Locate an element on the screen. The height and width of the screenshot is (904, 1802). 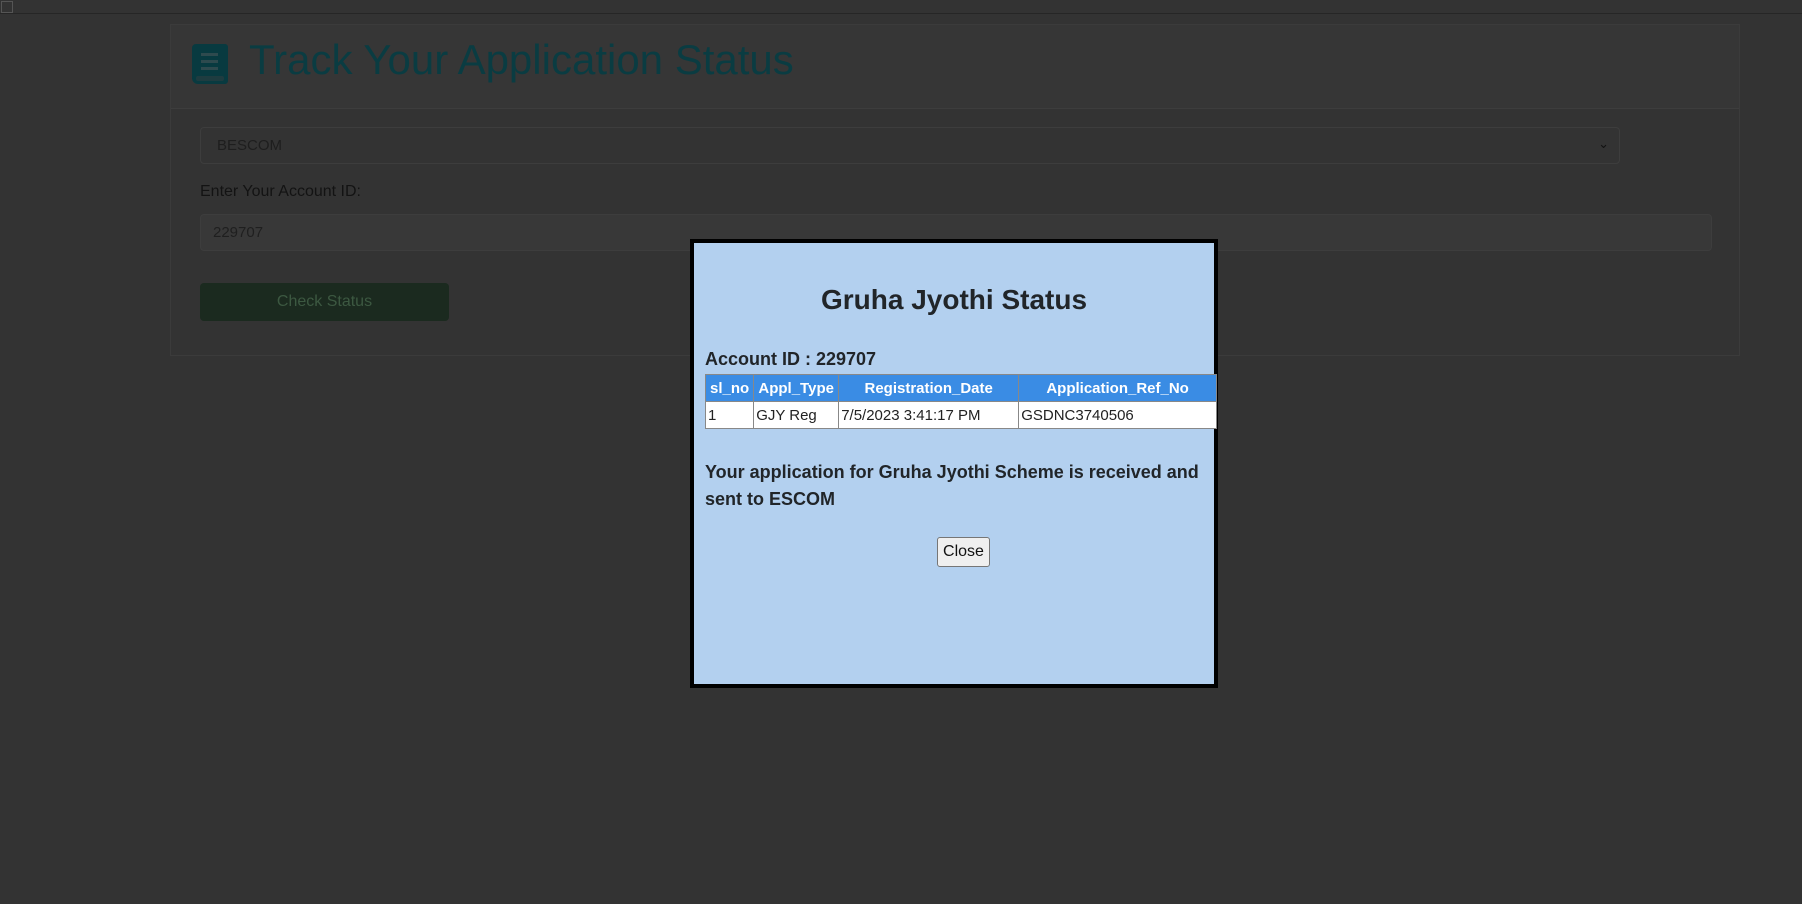
account-id-label: Enter Your Account ID: is located at coordinates (280, 191).